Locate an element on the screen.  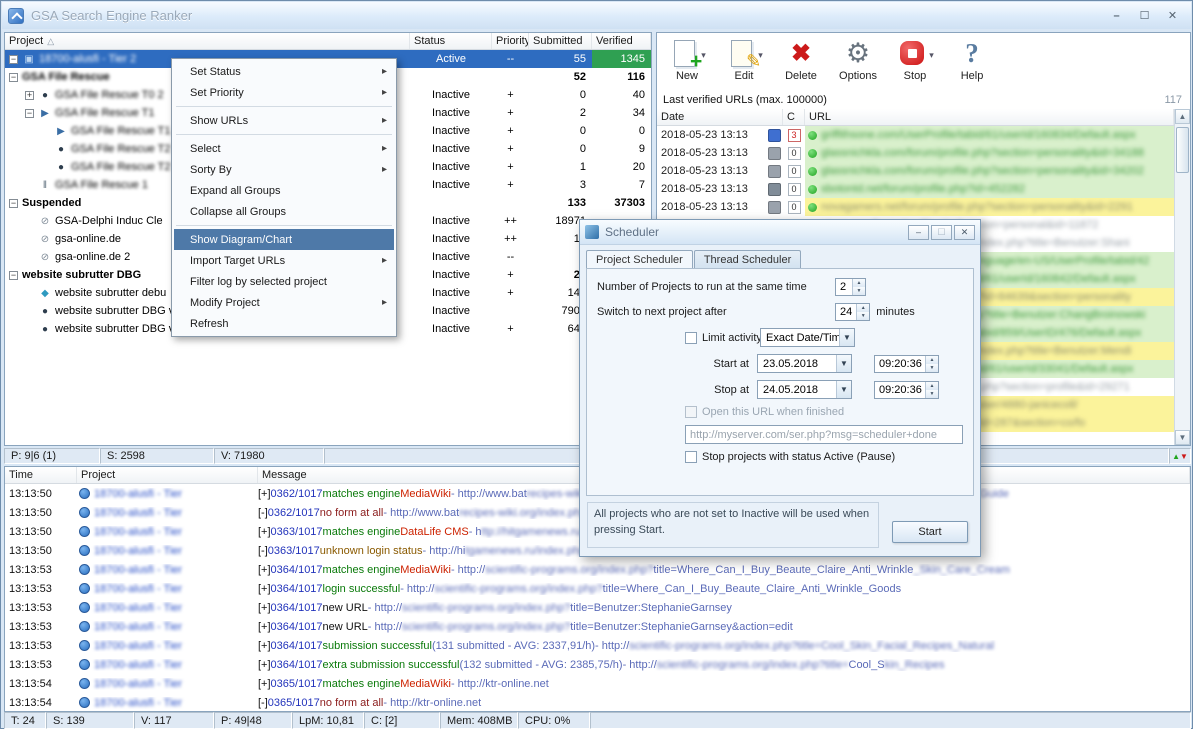
new-button: New is located at coordinates (687, 64).